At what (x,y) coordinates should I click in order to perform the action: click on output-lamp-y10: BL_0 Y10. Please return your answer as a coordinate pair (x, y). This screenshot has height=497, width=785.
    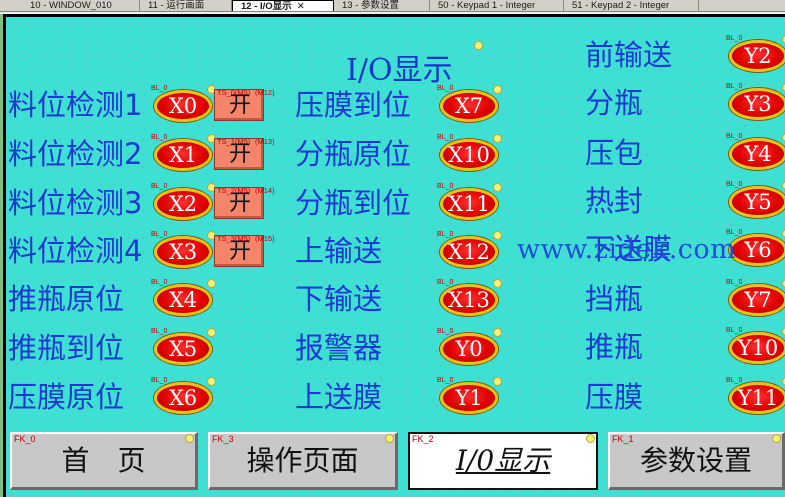
    Looking at the image, I should click on (755, 346).